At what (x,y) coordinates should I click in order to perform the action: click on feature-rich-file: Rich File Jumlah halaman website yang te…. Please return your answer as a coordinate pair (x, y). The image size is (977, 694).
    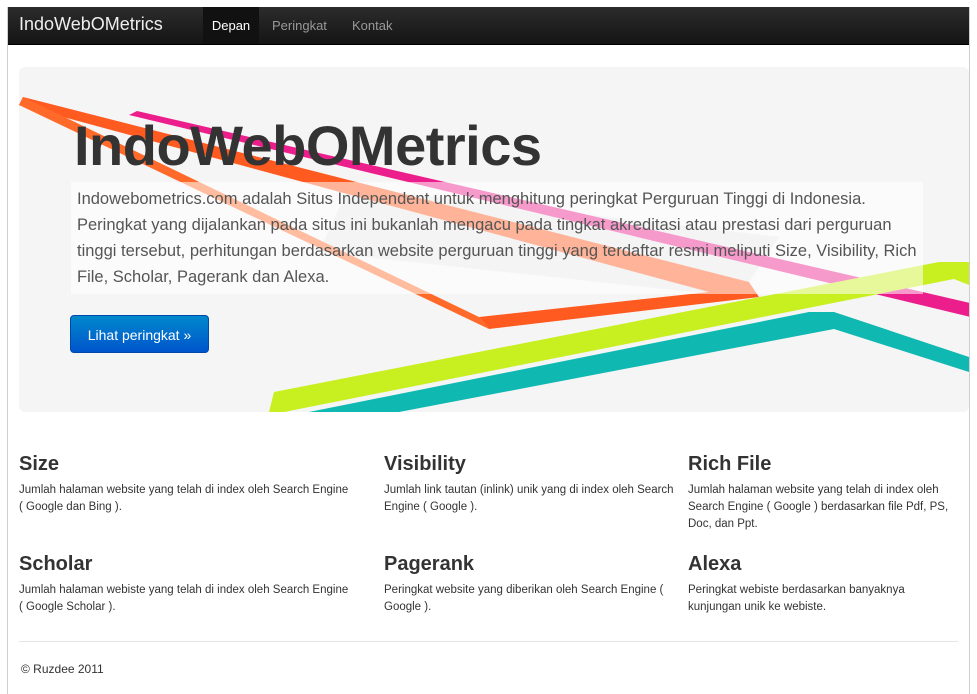
    Looking at the image, I should click on (823, 492).